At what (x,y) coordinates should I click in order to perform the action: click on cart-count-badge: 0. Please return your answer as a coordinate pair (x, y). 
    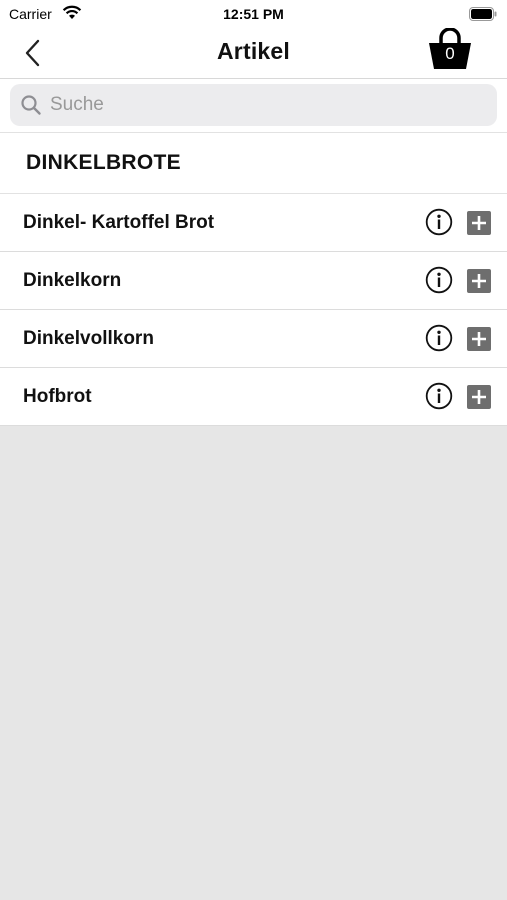
    Looking at the image, I should click on (450, 53).